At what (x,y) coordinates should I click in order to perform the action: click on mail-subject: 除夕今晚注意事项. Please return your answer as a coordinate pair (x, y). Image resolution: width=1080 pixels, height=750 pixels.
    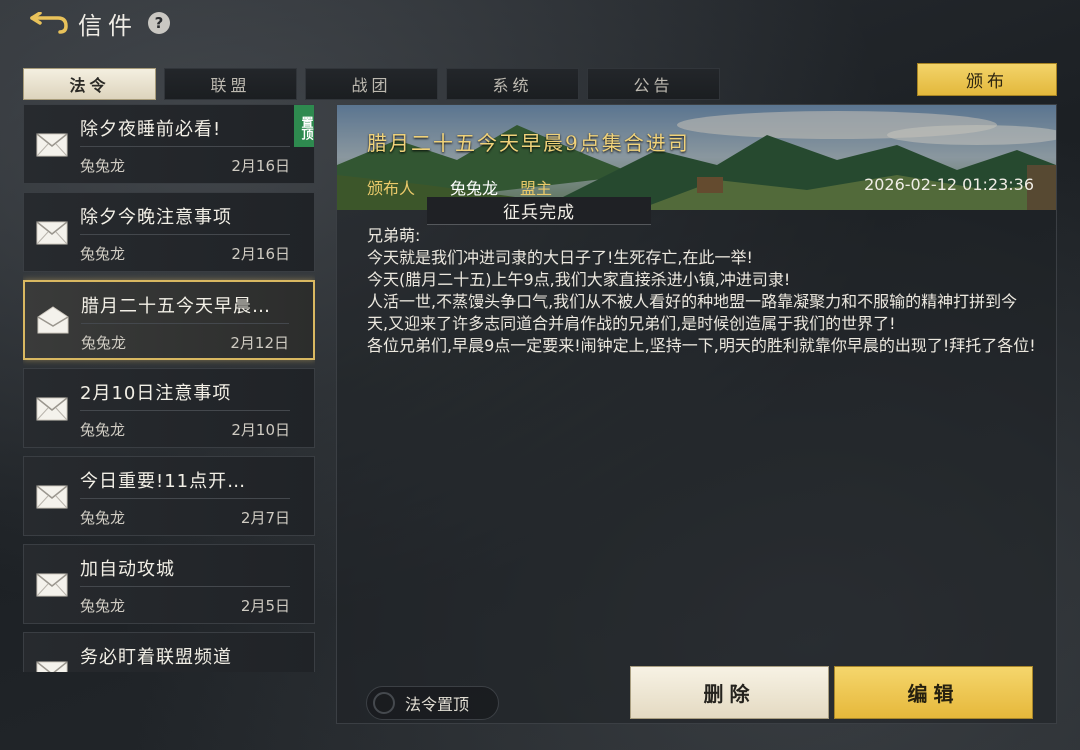
    Looking at the image, I should click on (156, 217).